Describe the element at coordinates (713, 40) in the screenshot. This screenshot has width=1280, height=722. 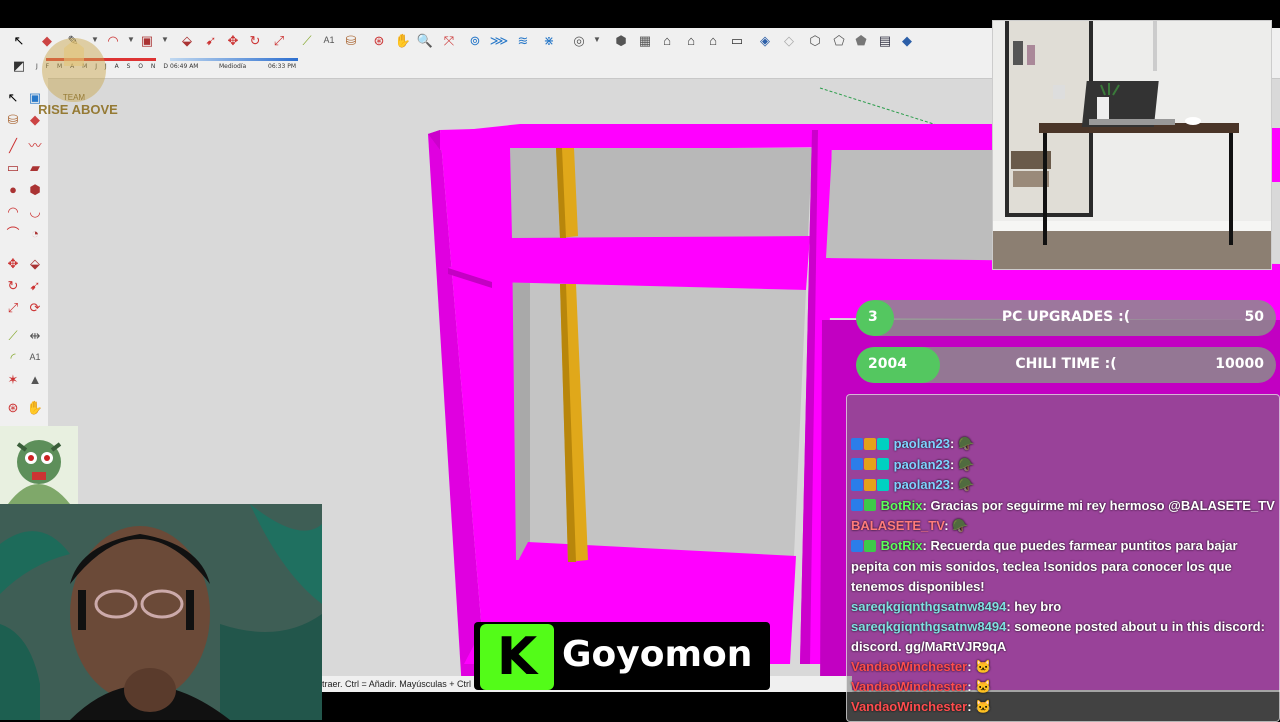
I see `view-back-icon: ⌂` at that location.